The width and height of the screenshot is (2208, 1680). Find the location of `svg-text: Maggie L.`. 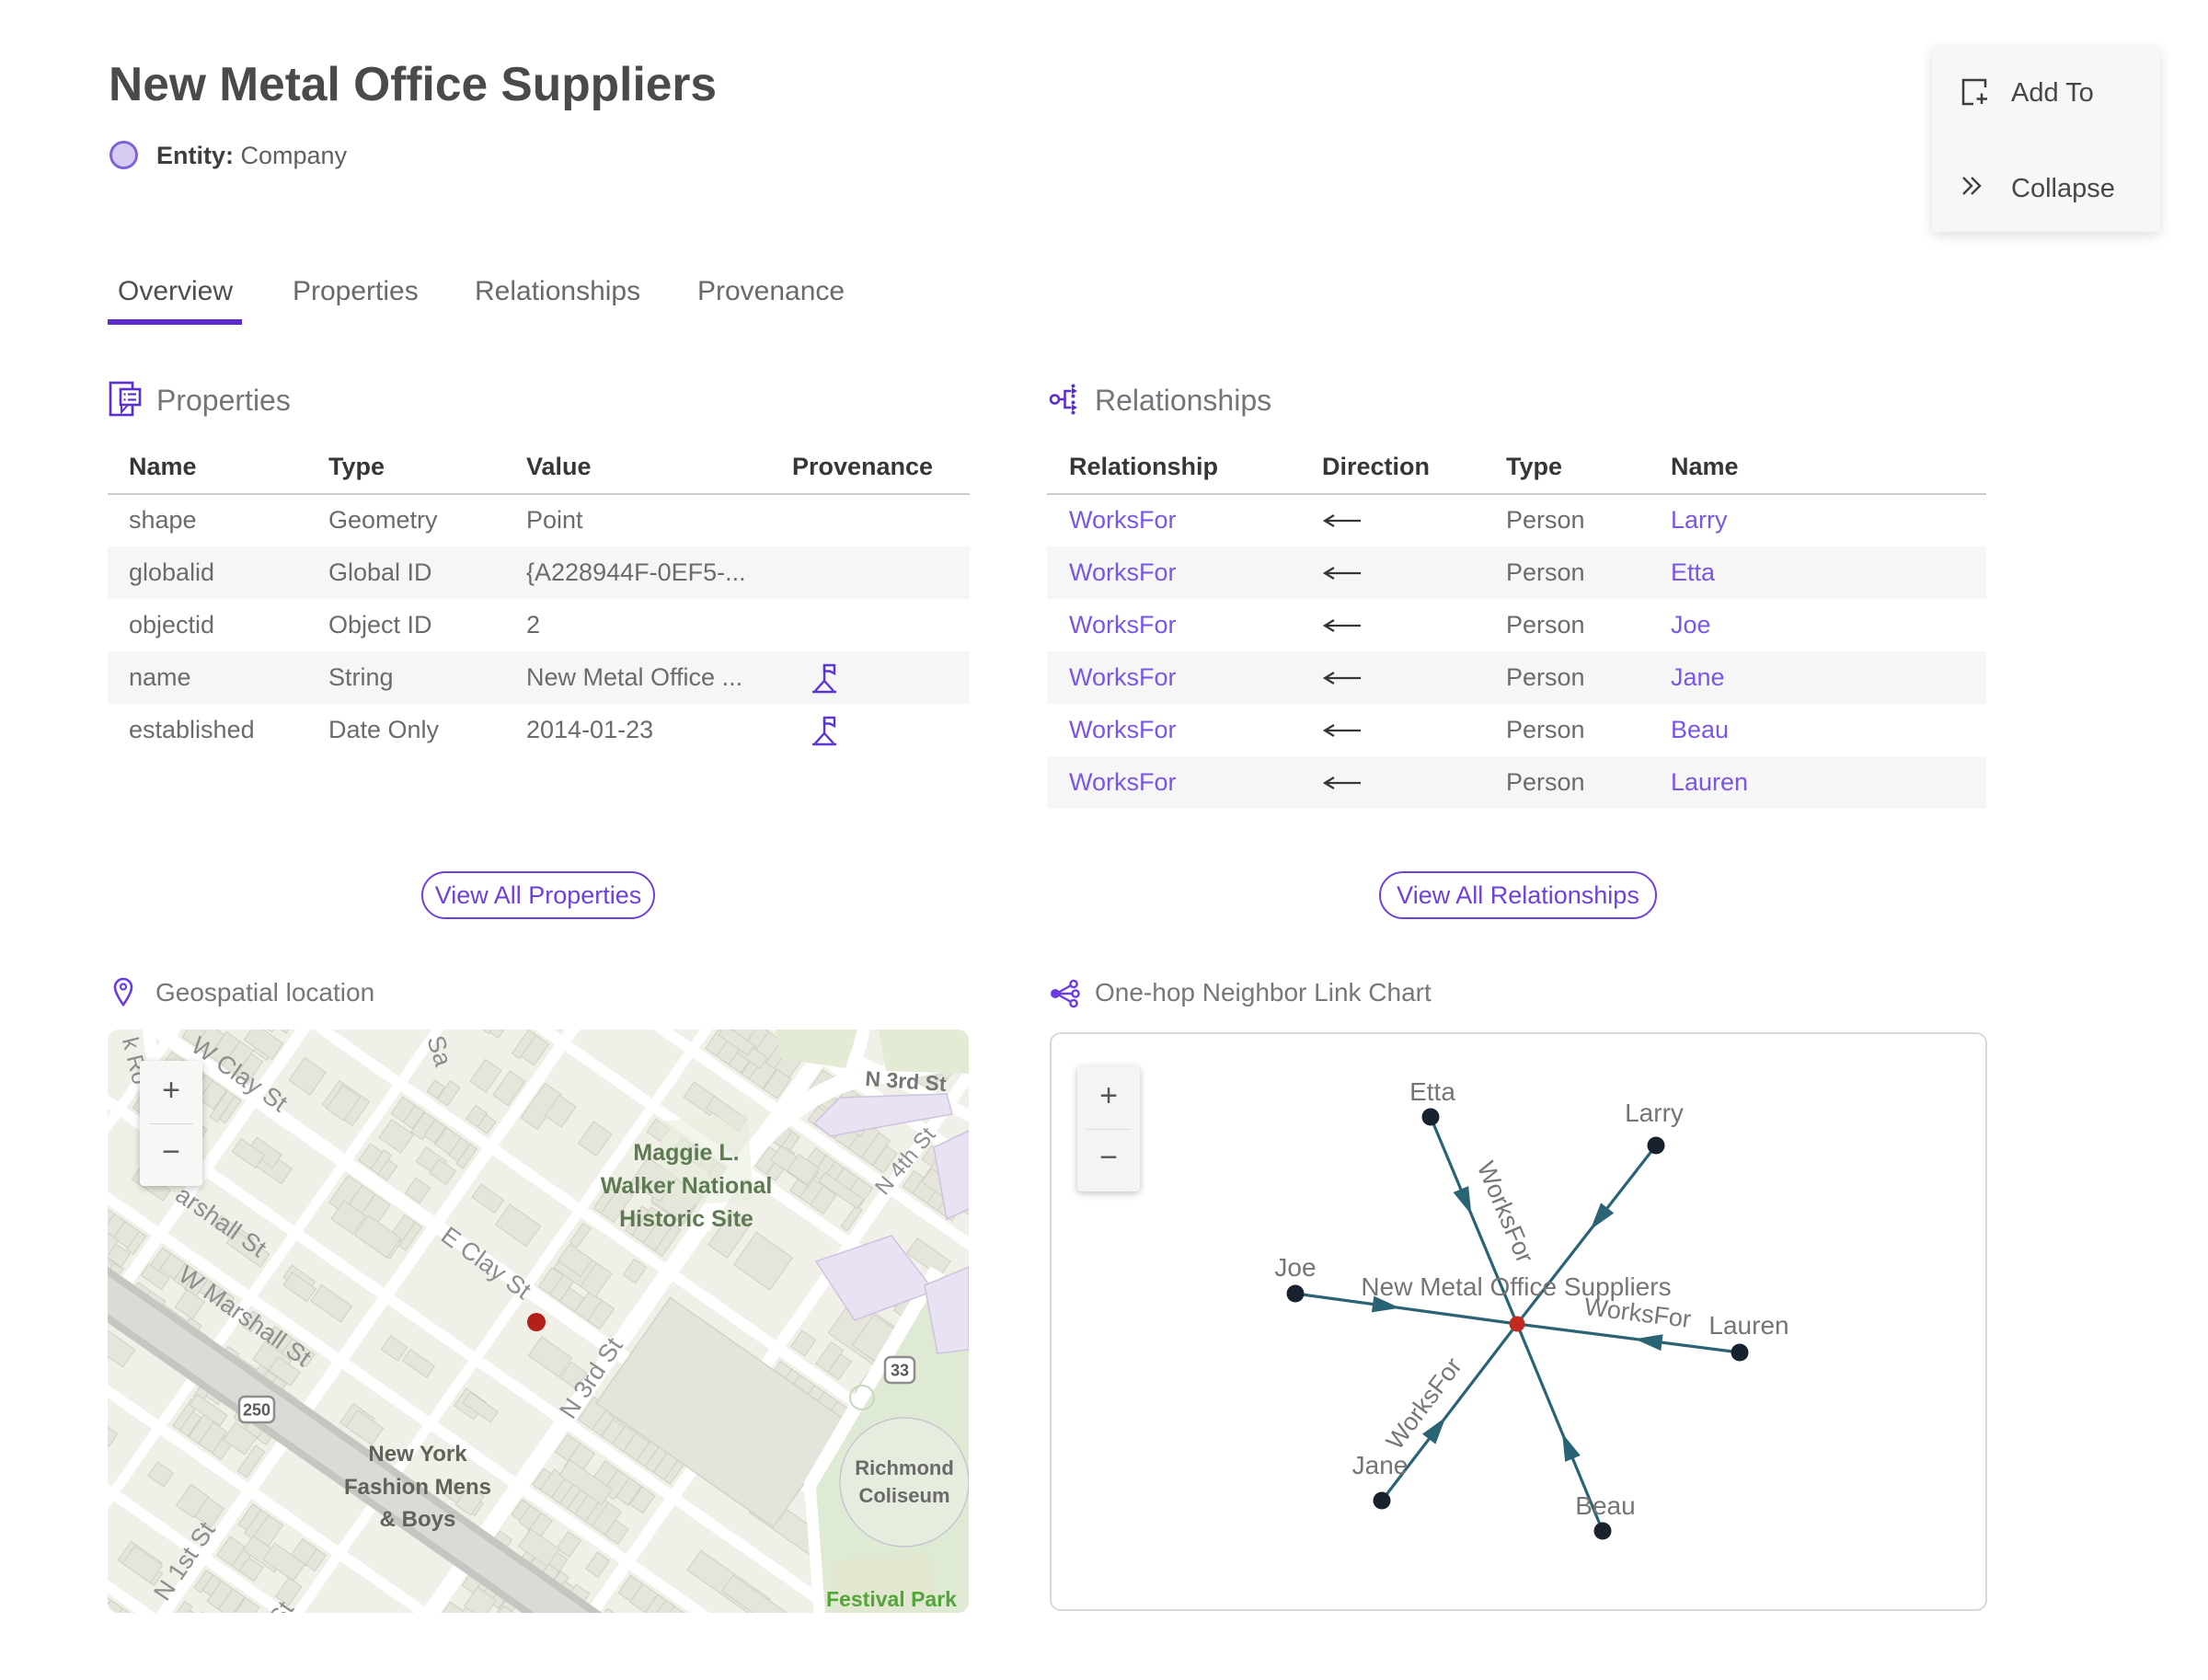

svg-text: Maggie L. is located at coordinates (686, 1153).